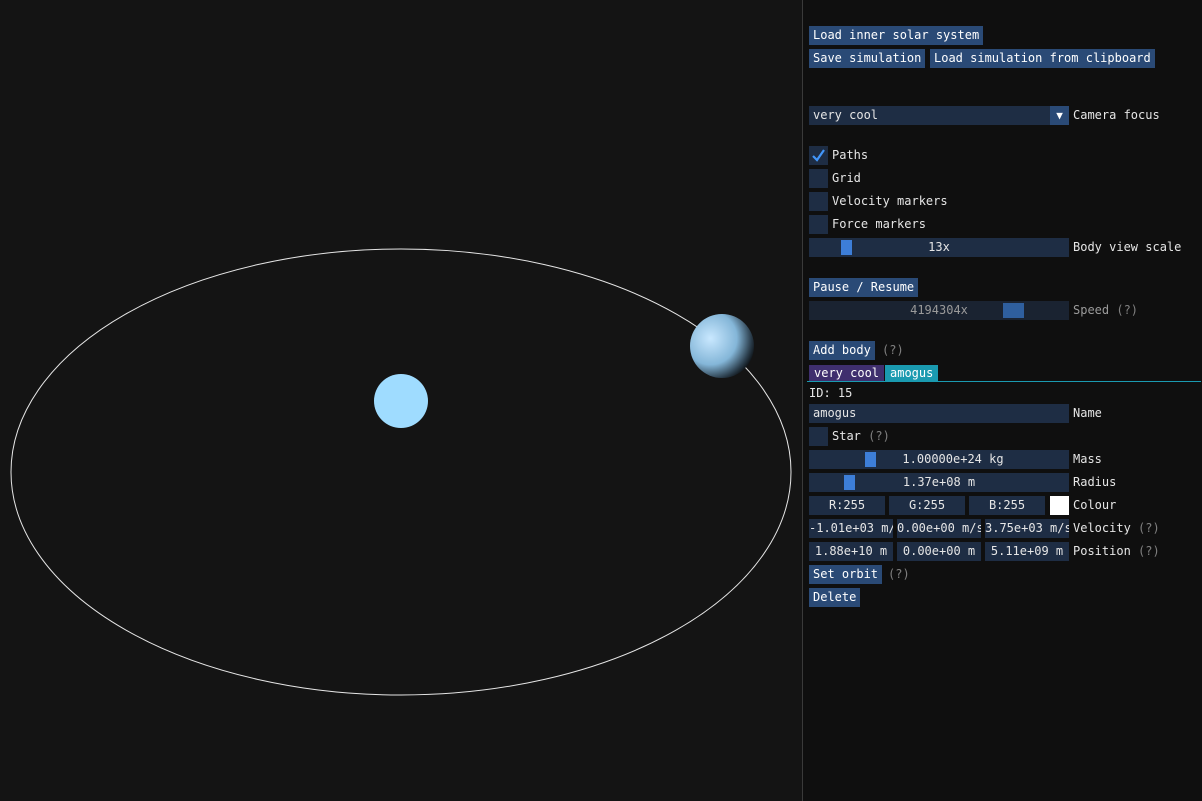 The image size is (1202, 801). What do you see at coordinates (1127, 247) in the screenshot?
I see `body-view-scale-label: Body view scale` at bounding box center [1127, 247].